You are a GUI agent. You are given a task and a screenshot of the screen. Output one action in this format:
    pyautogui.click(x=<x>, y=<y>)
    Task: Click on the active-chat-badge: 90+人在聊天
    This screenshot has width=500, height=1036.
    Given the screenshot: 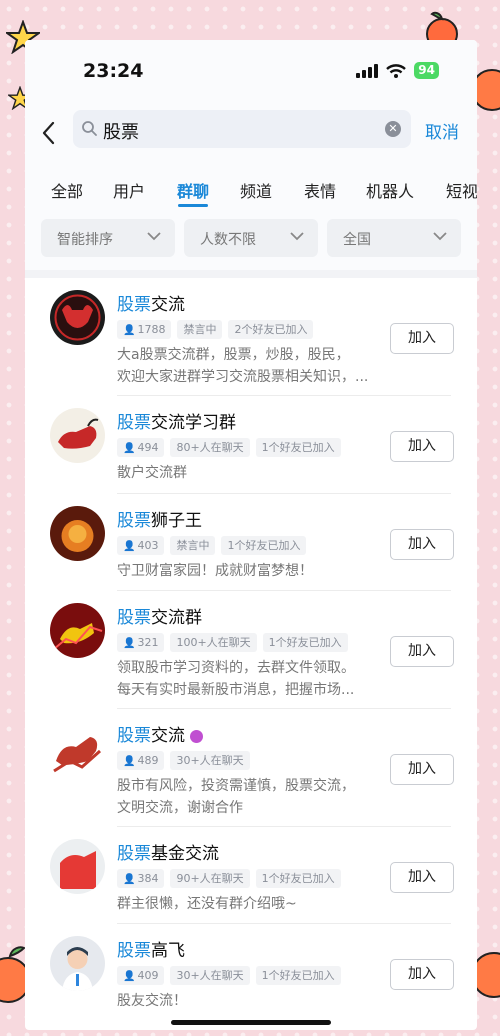 What is the action you would take?
    pyautogui.click(x=210, y=878)
    